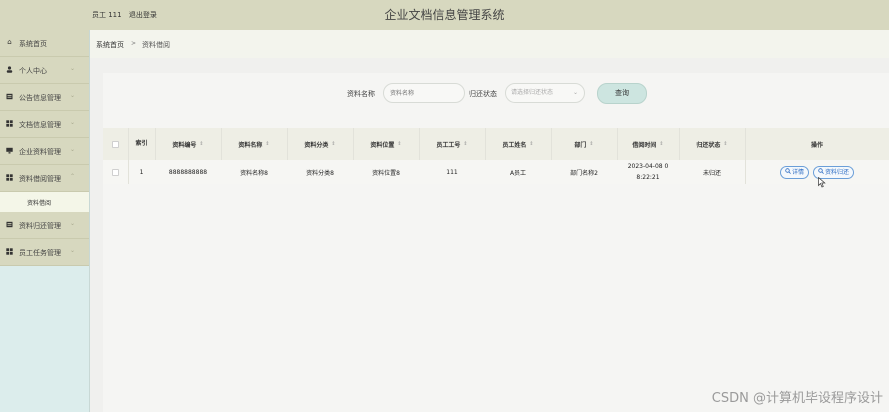 The width and height of the screenshot is (889, 412). What do you see at coordinates (9, 150) in the screenshot?
I see `monitor-icon` at bounding box center [9, 150].